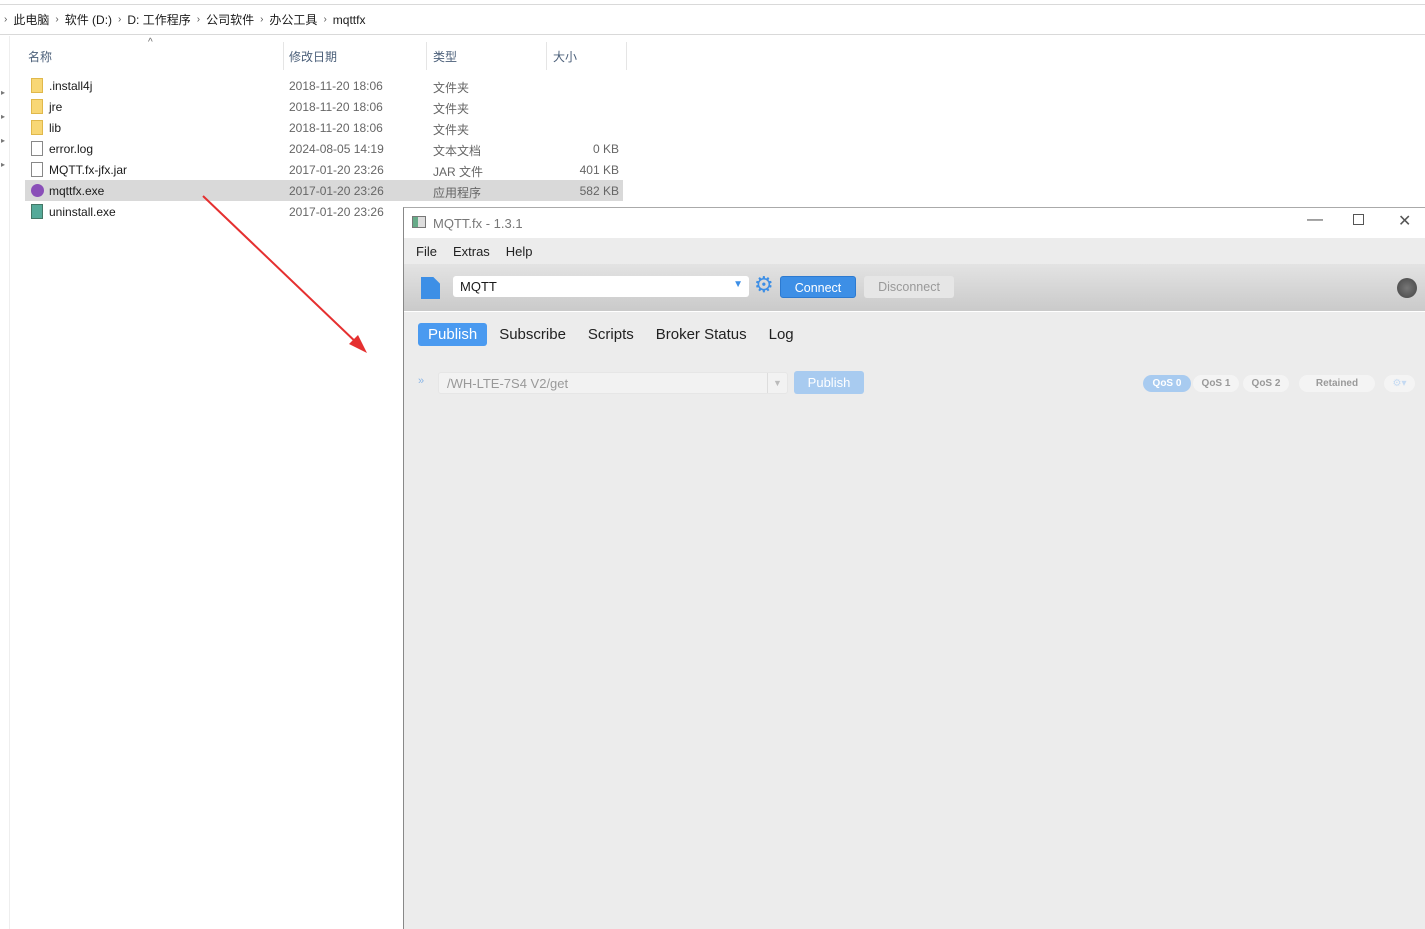  I want to click on file-row: .install4j 2018-11-20 18:06 文件夹, so click(324, 85).